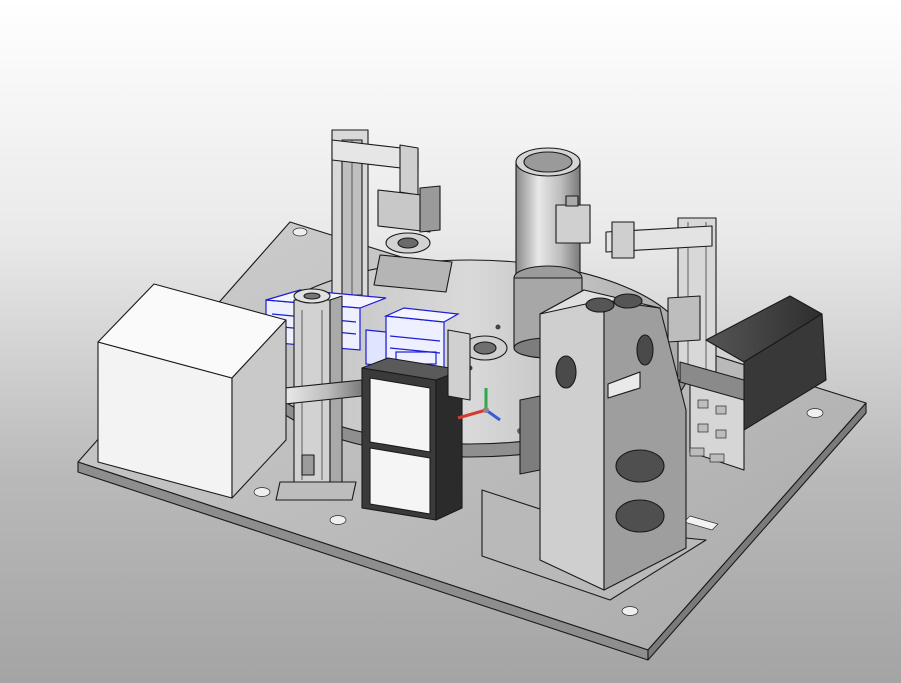  What do you see at coordinates (392, 215) in the screenshot?
I see `left-lift-column` at bounding box center [392, 215].